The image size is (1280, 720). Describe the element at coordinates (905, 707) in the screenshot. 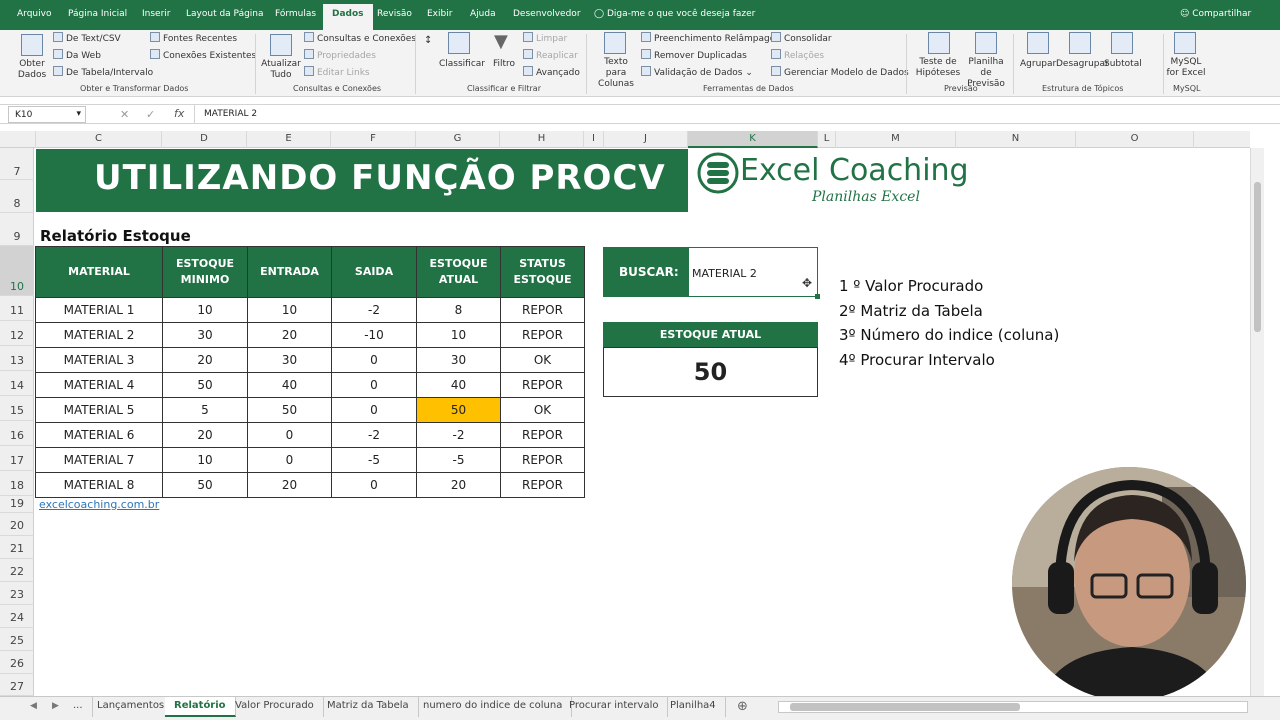

I see `horizontal-scroll-thumb` at that location.